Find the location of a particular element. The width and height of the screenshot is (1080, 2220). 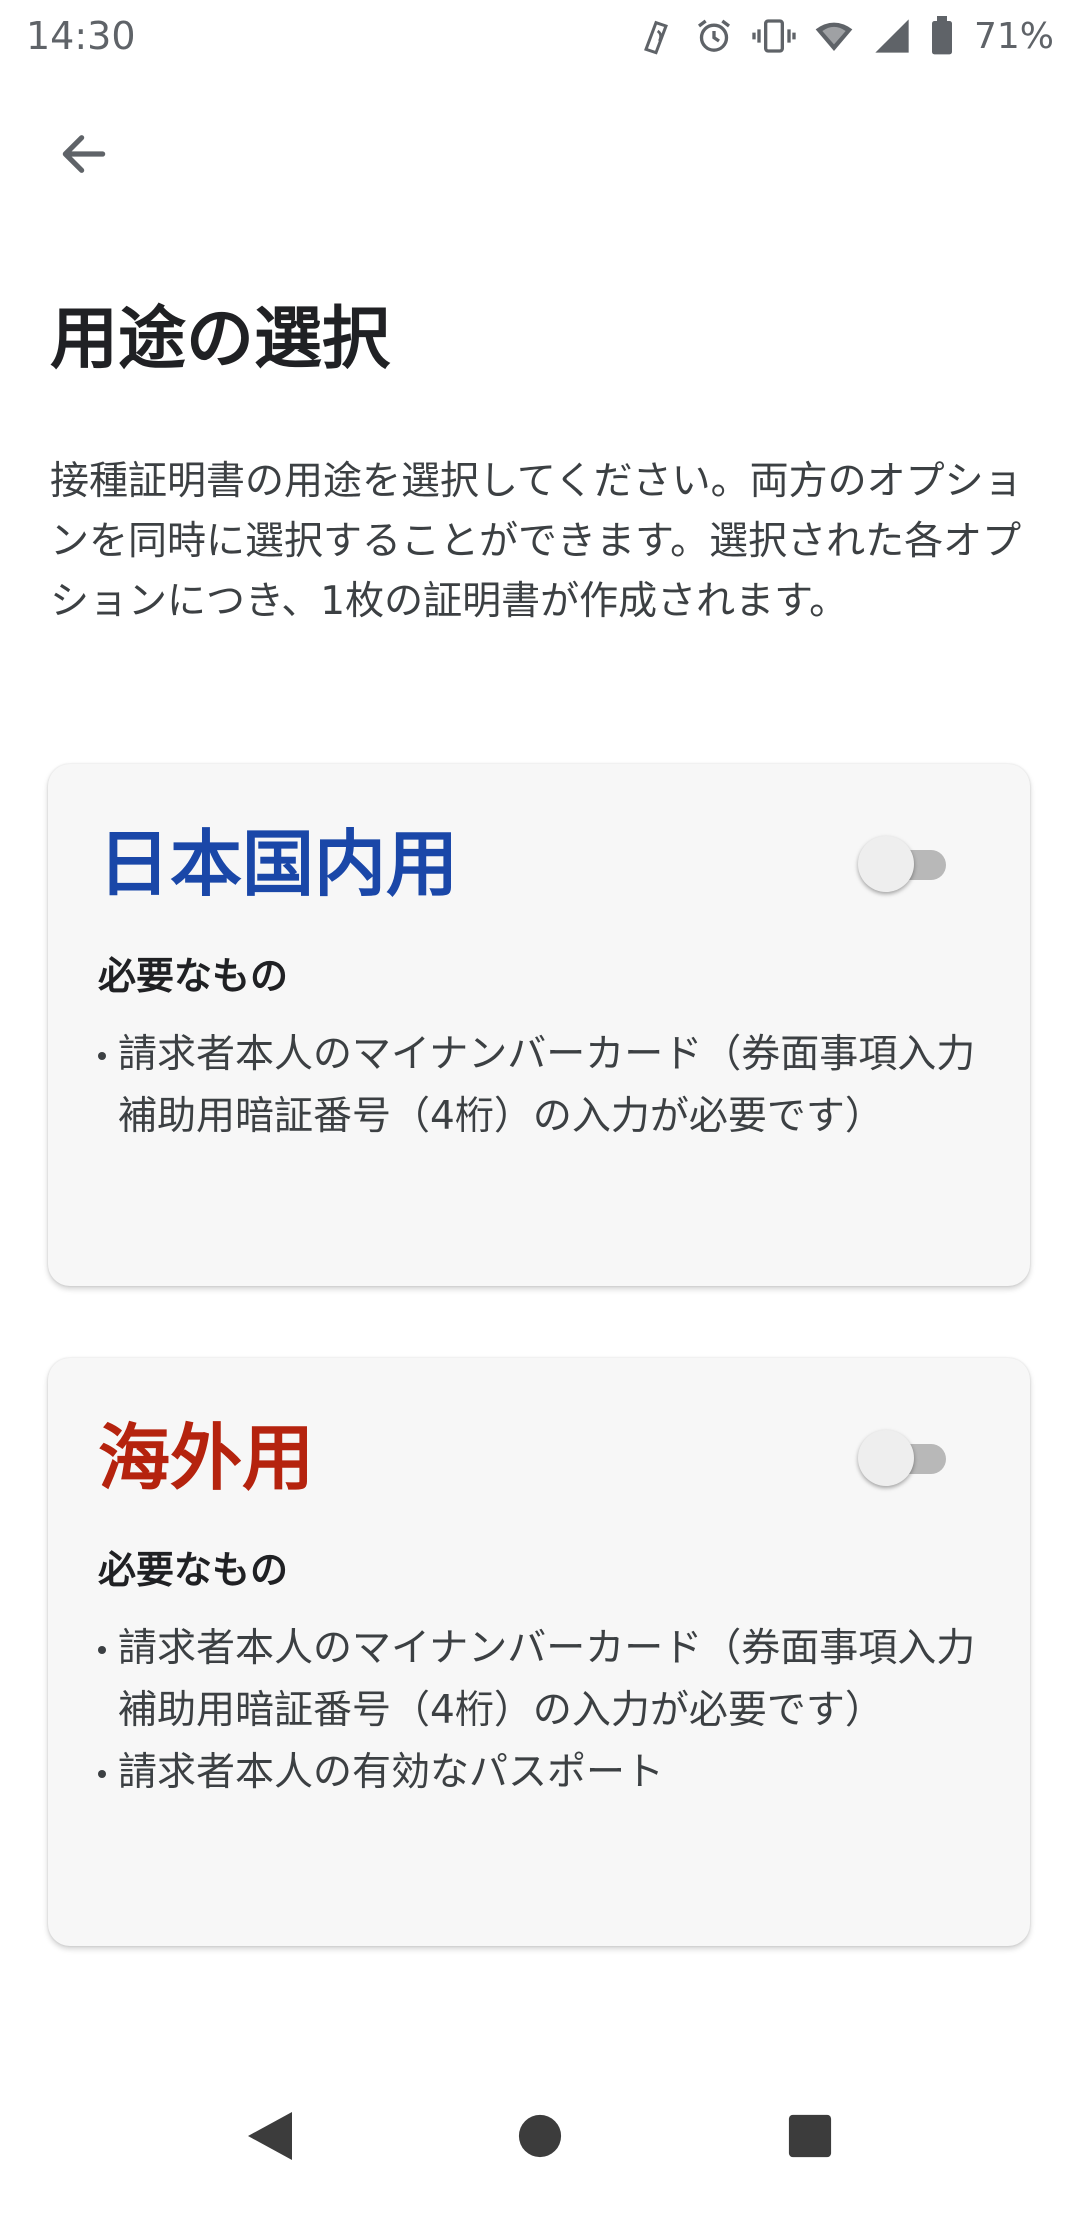

overseas-toggle-switch is located at coordinates (904, 1458).